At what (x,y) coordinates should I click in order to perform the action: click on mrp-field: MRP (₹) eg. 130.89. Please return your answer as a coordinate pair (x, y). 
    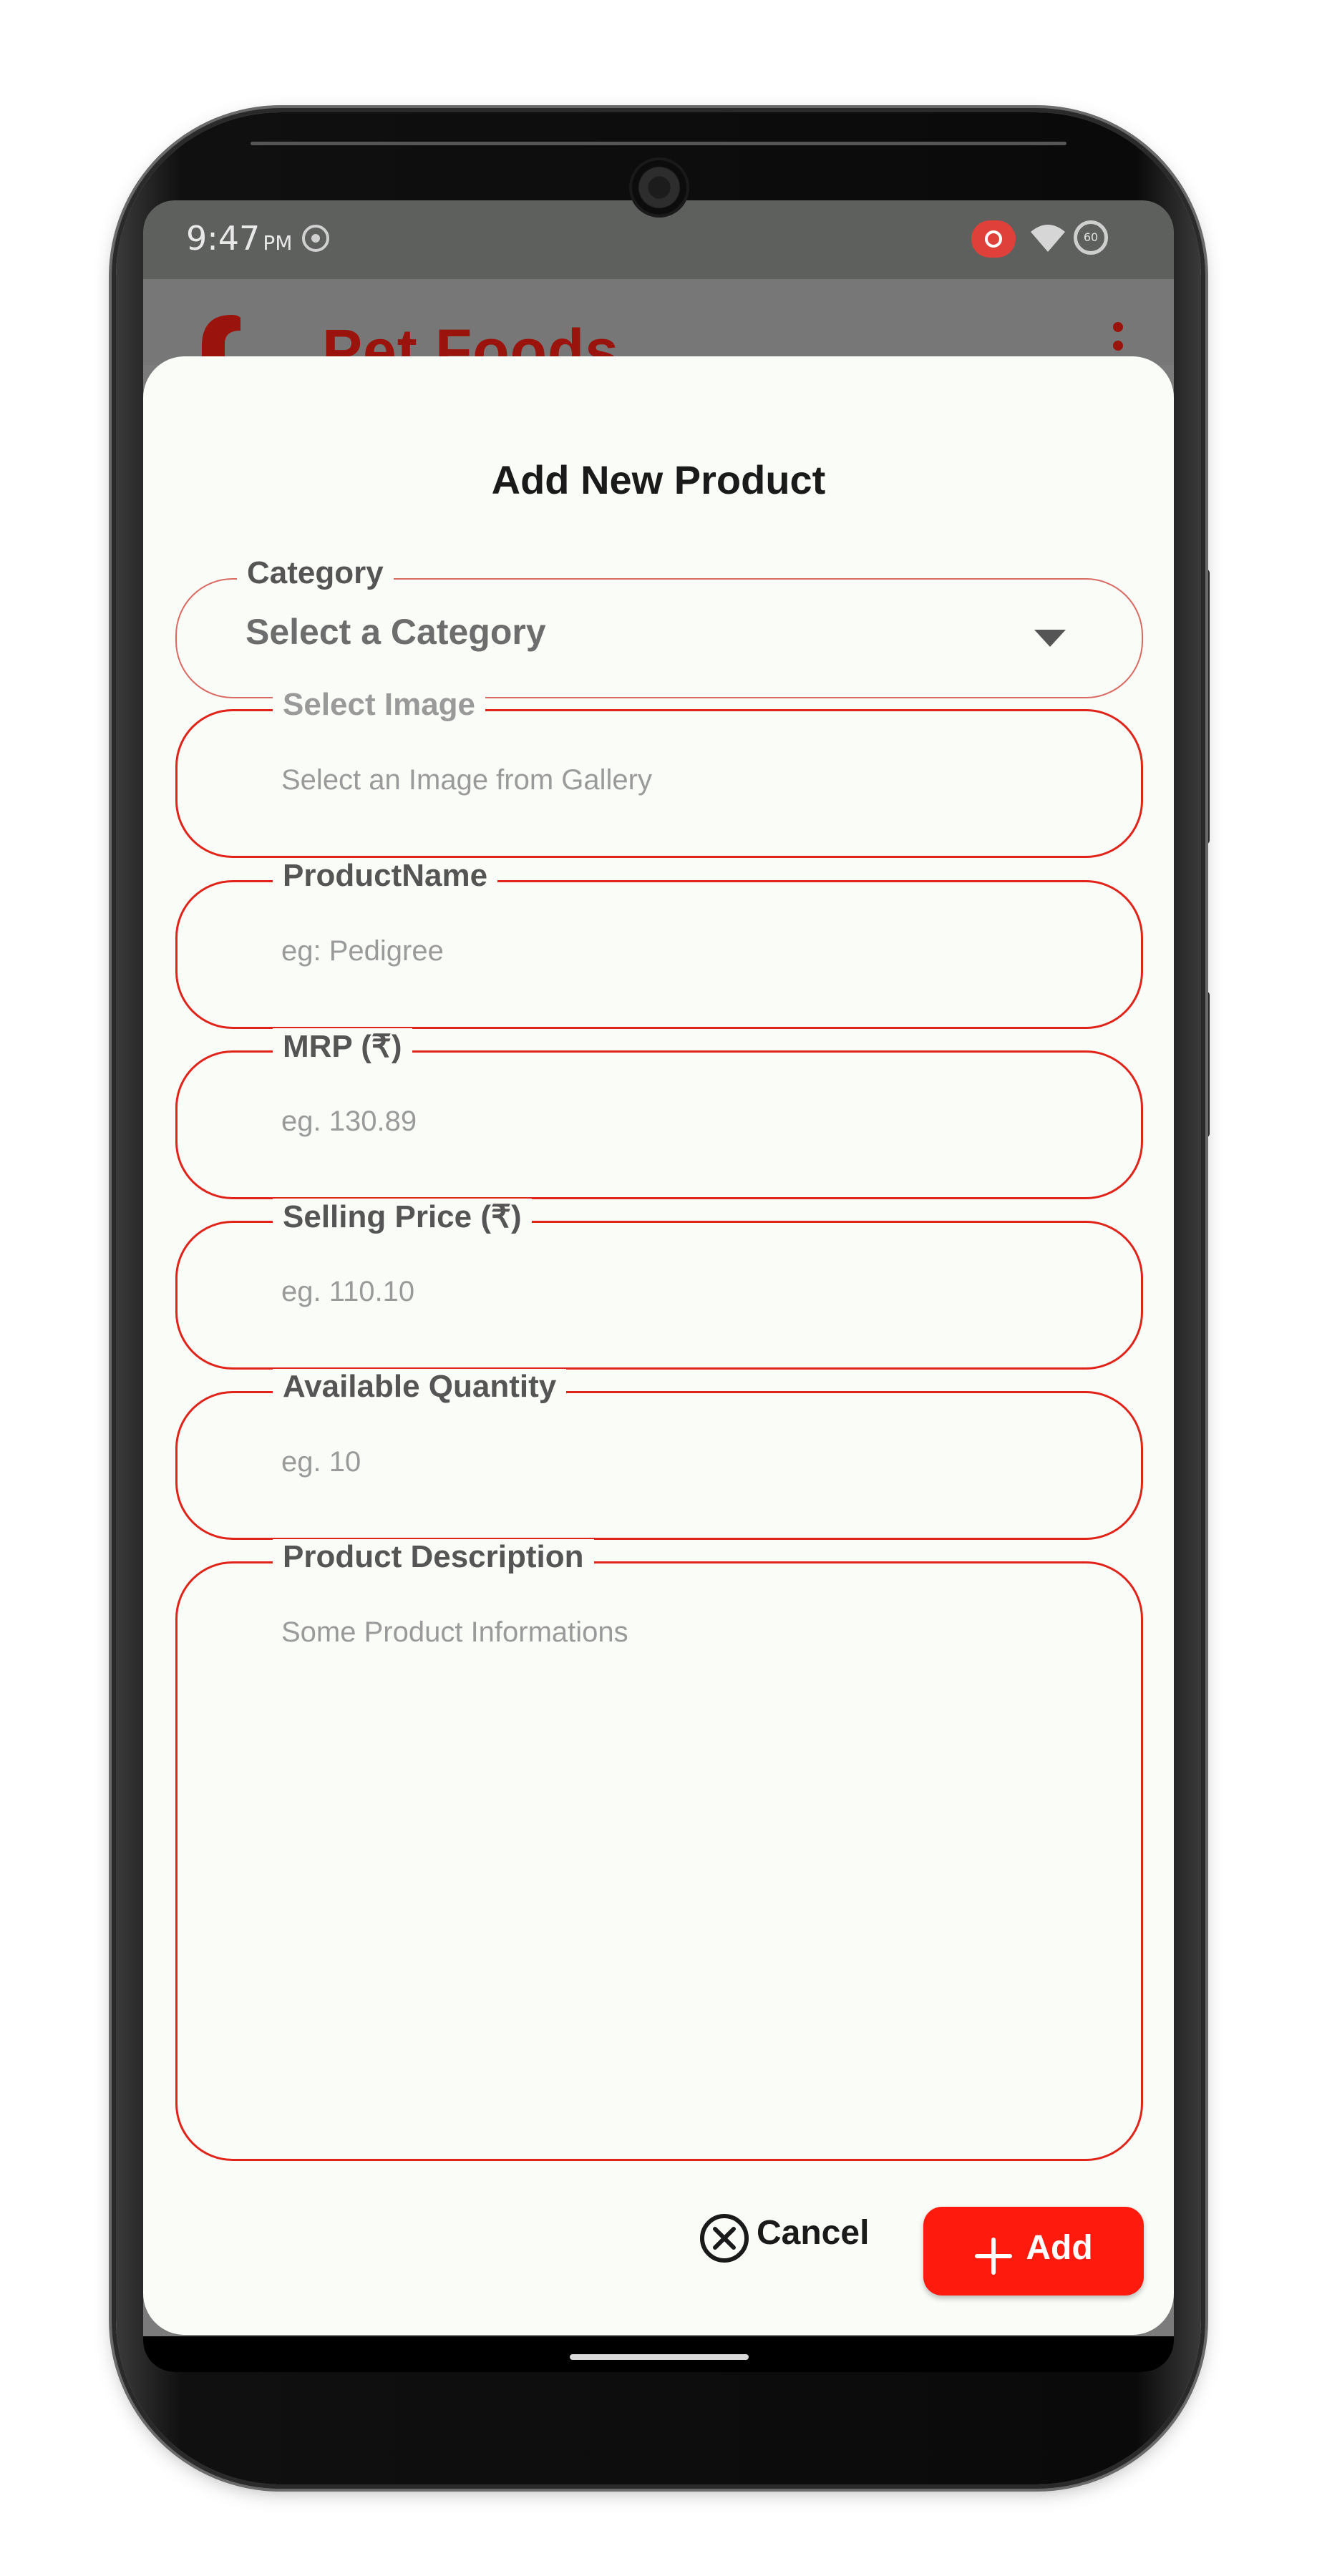
    Looking at the image, I should click on (659, 1113).